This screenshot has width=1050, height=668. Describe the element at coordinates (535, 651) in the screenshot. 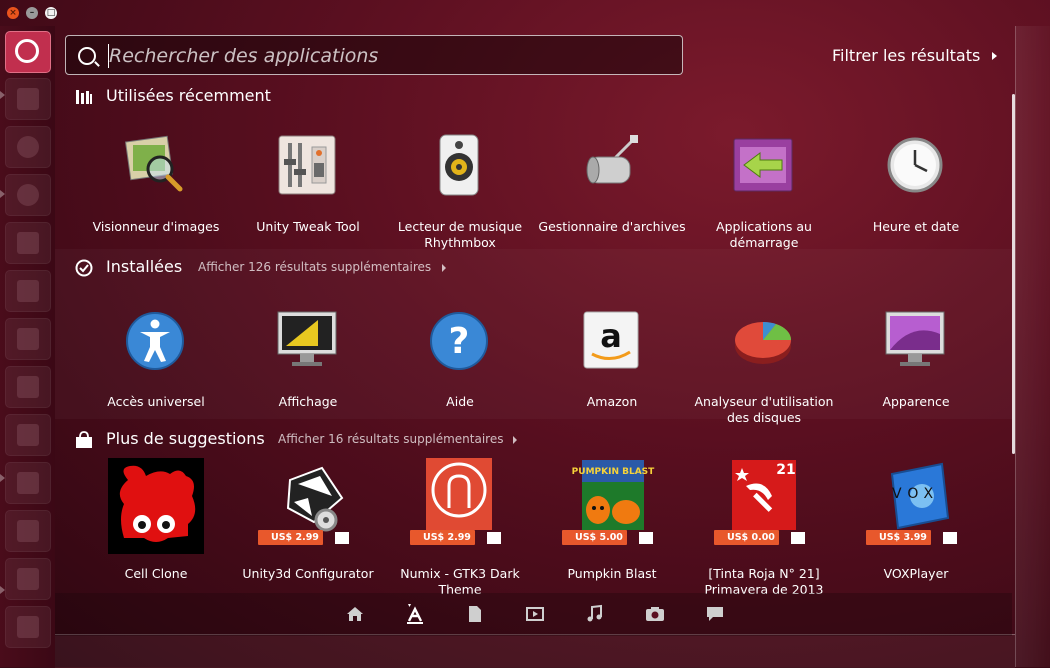

I see `dash-bottom-border` at that location.